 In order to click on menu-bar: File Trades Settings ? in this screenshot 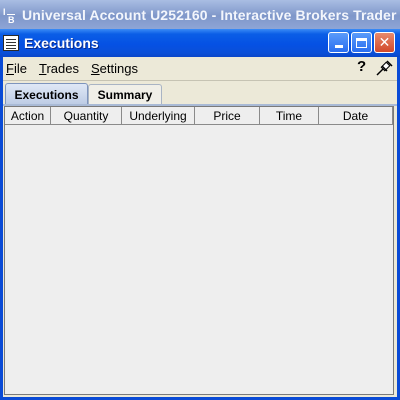, I will do `click(200, 68)`.